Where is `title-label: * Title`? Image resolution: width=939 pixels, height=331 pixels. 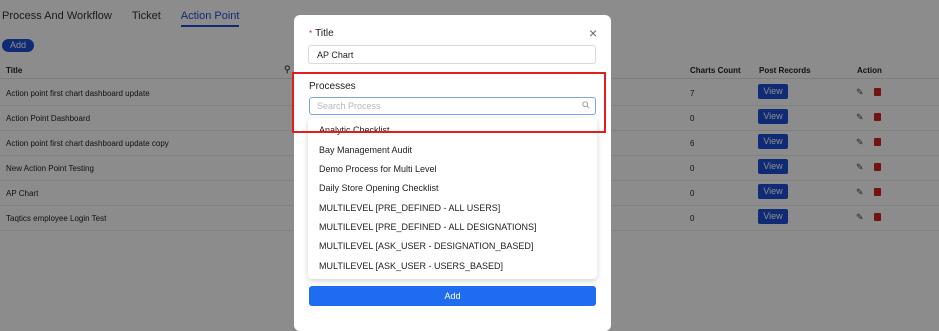 title-label: * Title is located at coordinates (321, 33).